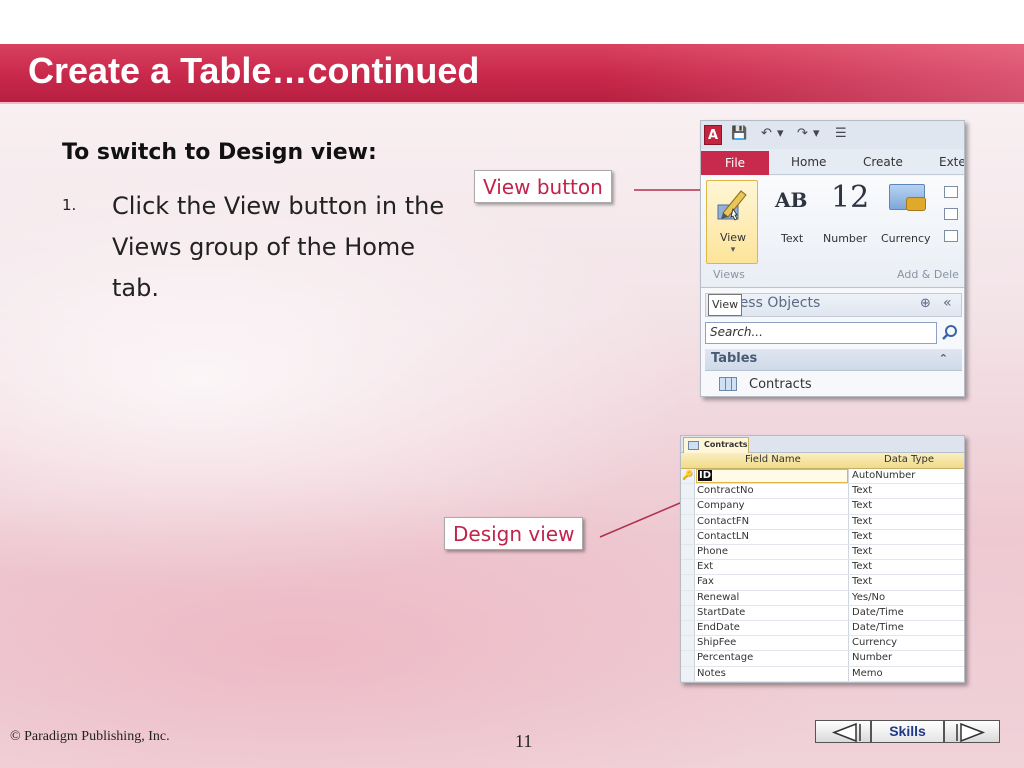  Describe the element at coordinates (808, 162) in the screenshot. I see `tab-home: Home` at that location.